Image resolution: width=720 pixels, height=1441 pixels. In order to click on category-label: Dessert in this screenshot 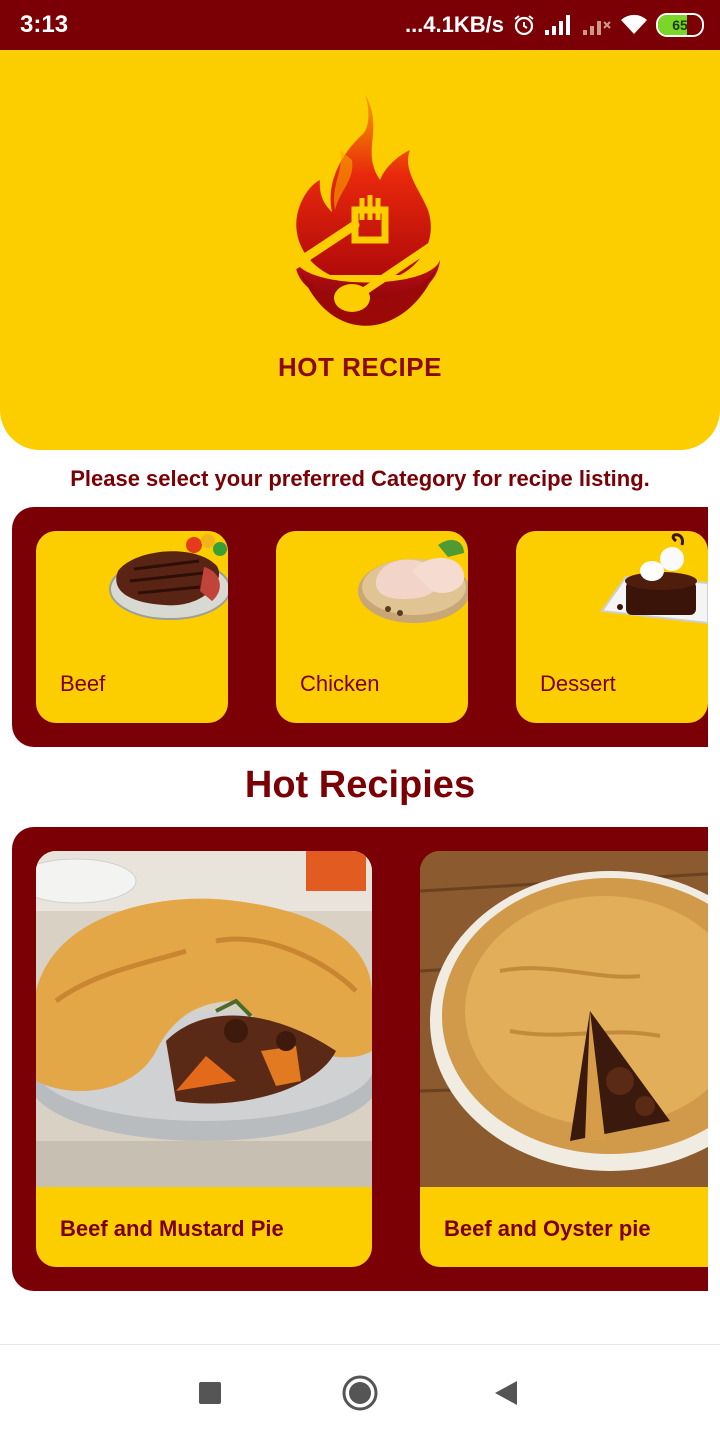, I will do `click(578, 683)`.